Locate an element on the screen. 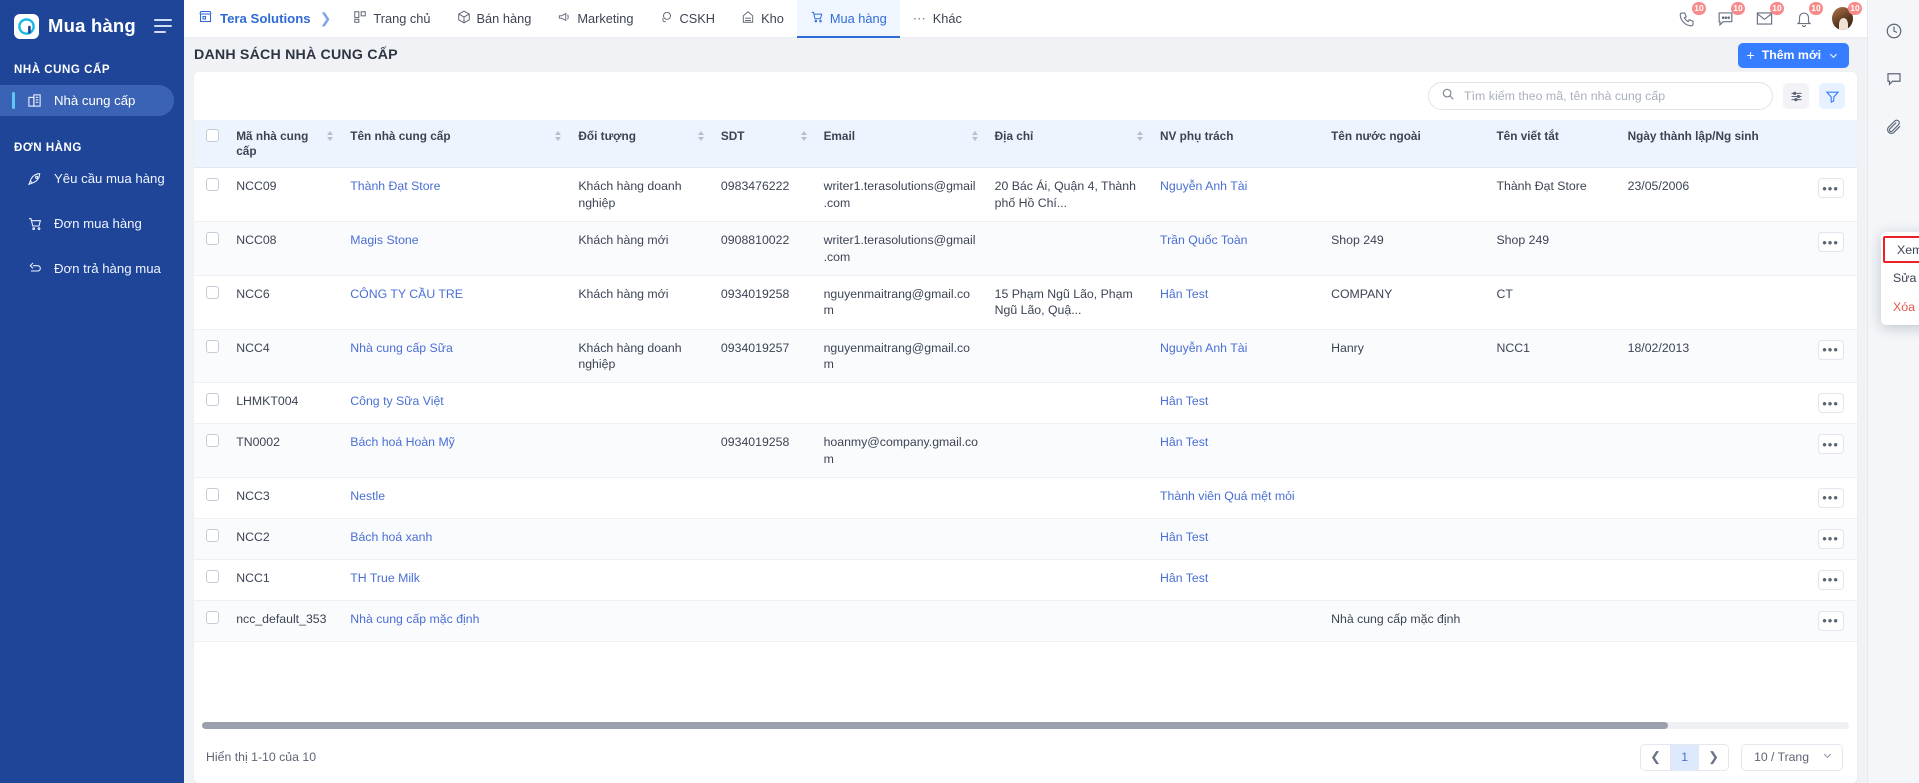 The width and height of the screenshot is (1919, 783). table-row: NCC1 TH True Milk Hân Test ••• is located at coordinates (1025, 580).